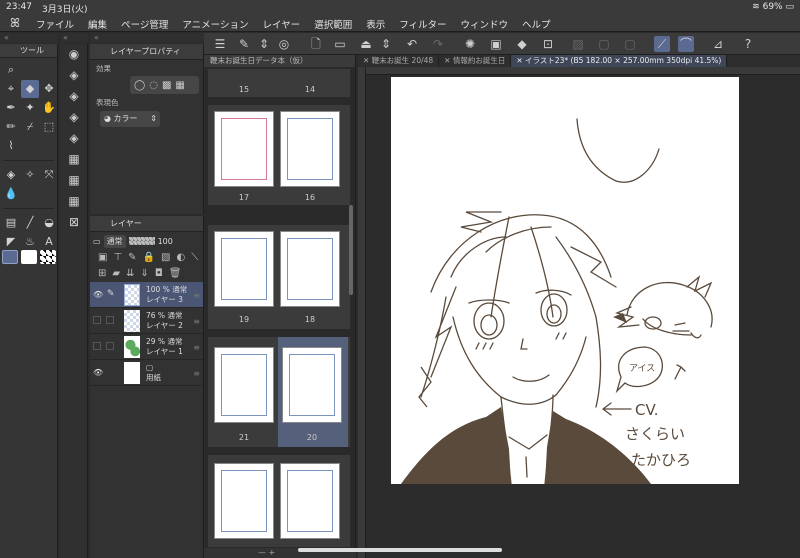  What do you see at coordinates (166, 85) in the screenshot?
I see `checker-effect-icon: ▩` at bounding box center [166, 85].